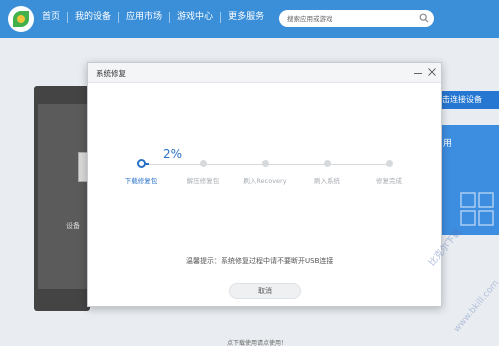 The height and width of the screenshot is (346, 499). Describe the element at coordinates (465, 100) in the screenshot. I see `connect-device-button: 击连接设备` at that location.